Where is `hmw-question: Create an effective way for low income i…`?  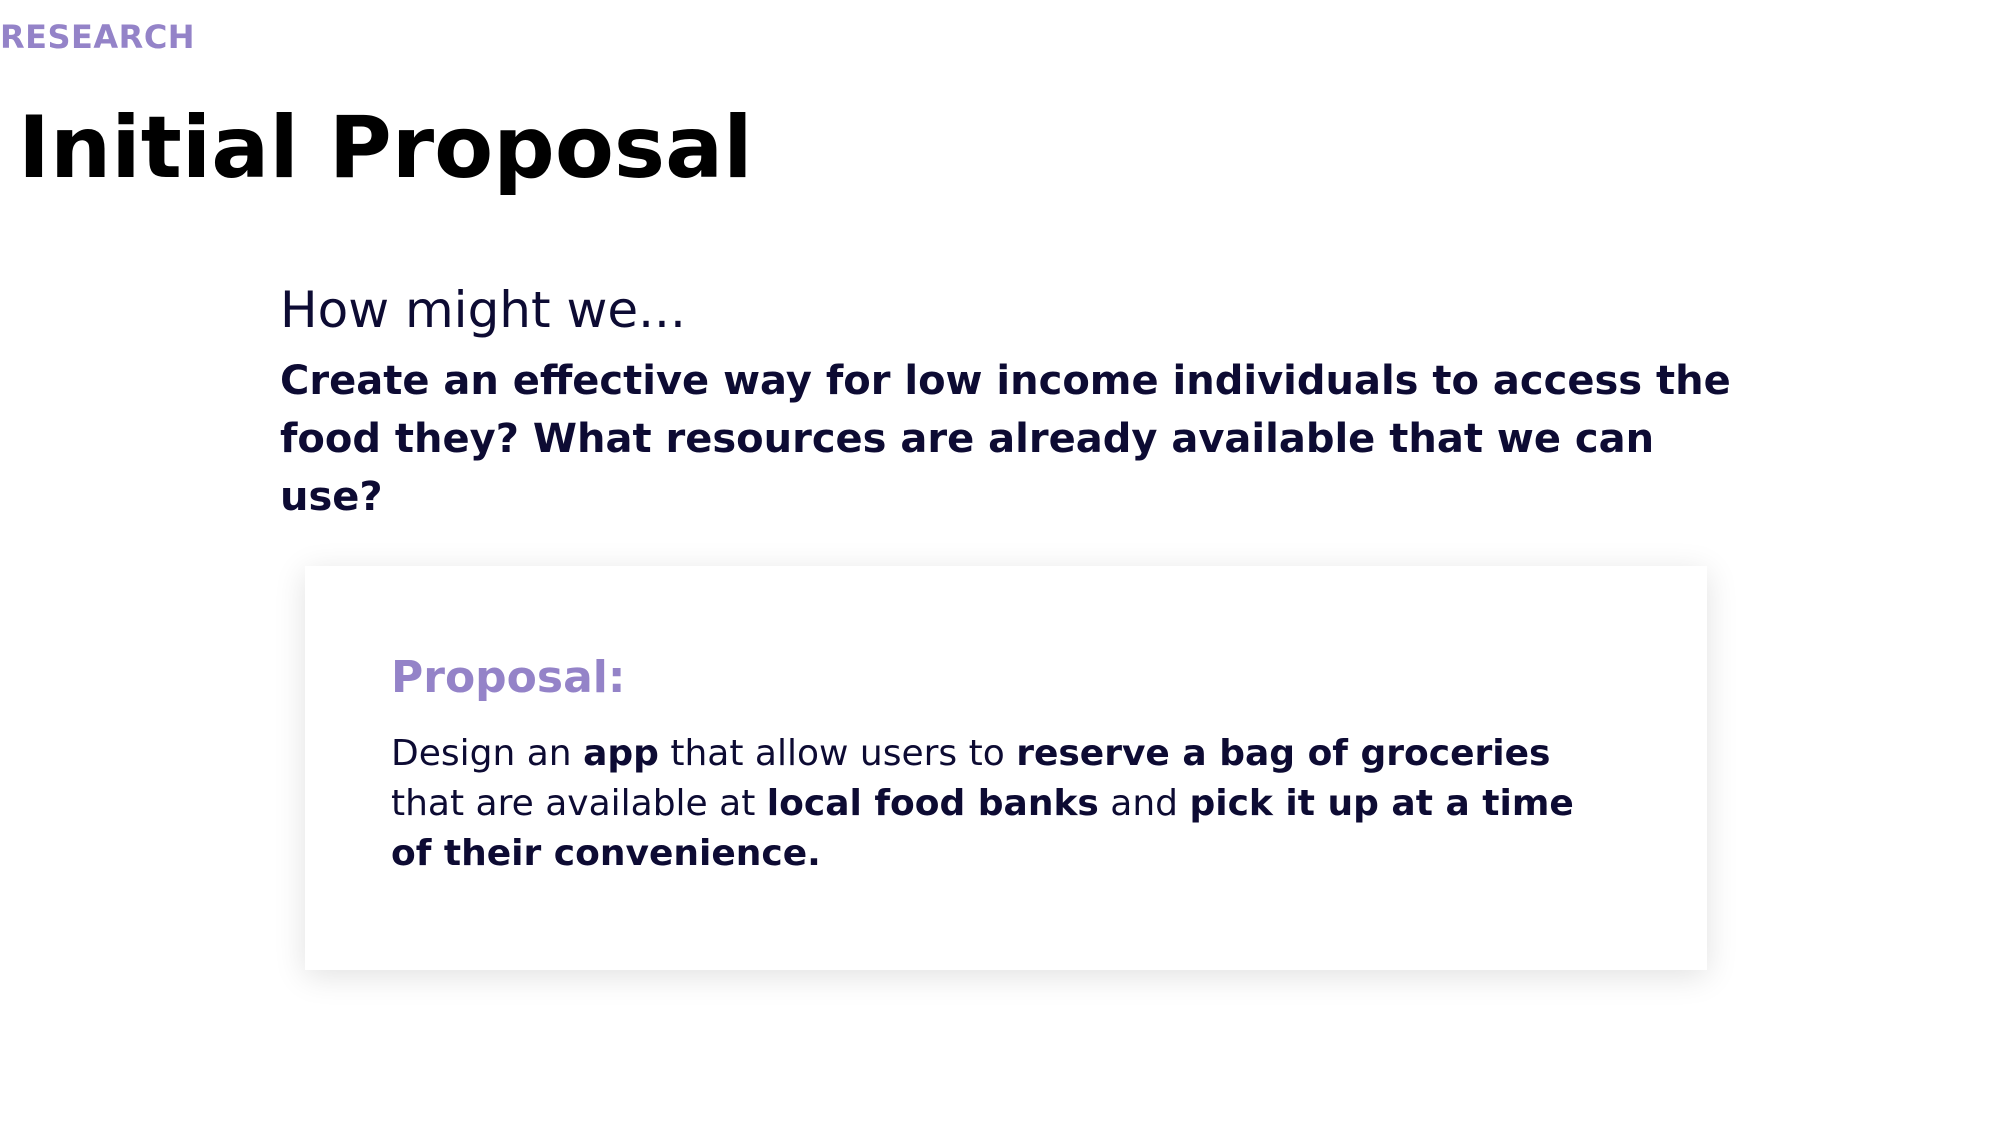 hmw-question: Create an effective way for low income i… is located at coordinates (1005, 439).